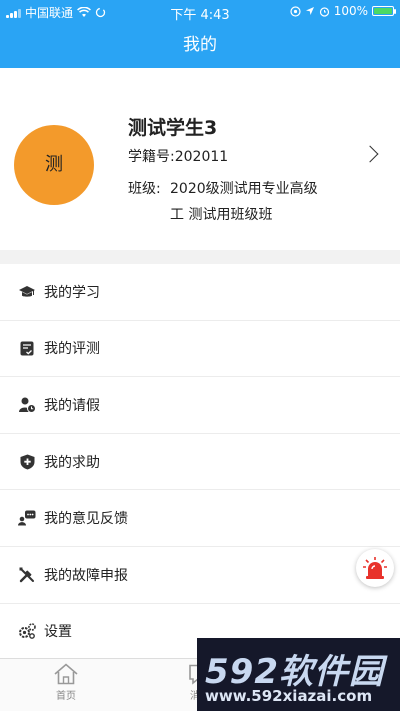  What do you see at coordinates (309, 11) in the screenshot?
I see `location-icon` at bounding box center [309, 11].